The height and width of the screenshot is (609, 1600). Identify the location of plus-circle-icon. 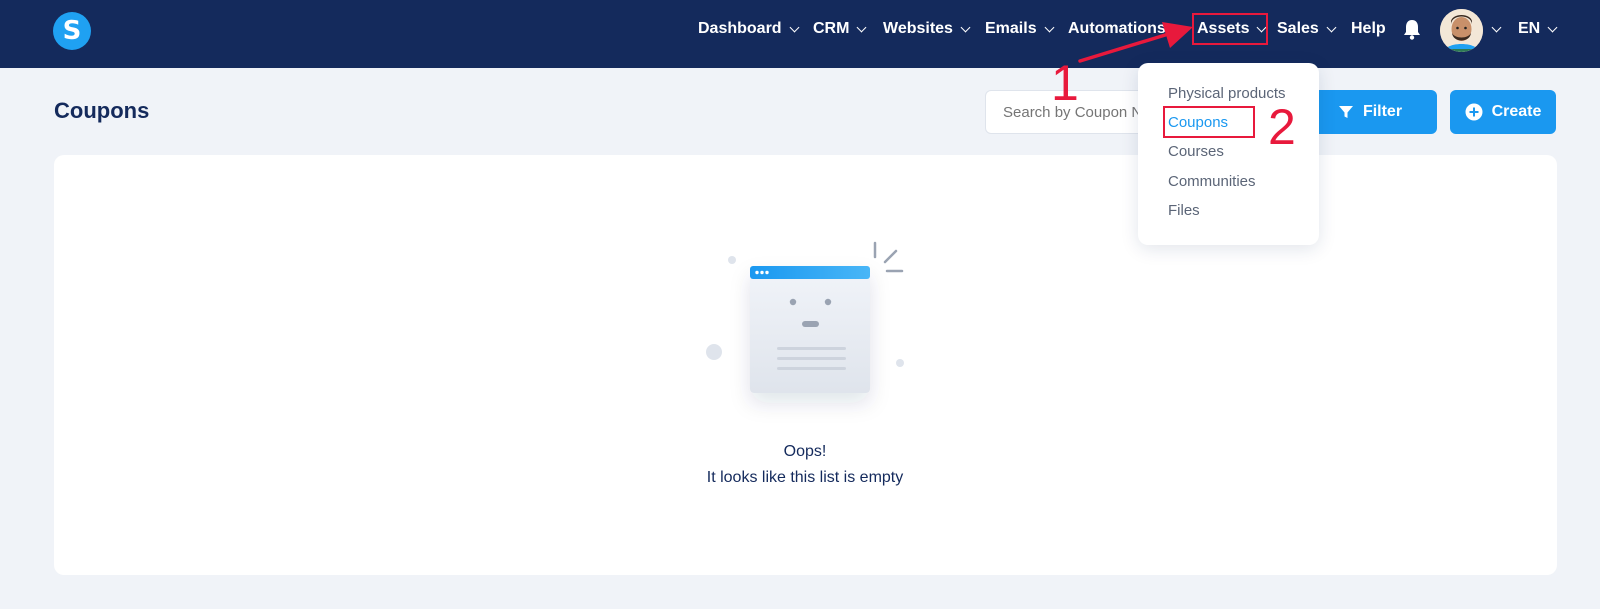
(1474, 112).